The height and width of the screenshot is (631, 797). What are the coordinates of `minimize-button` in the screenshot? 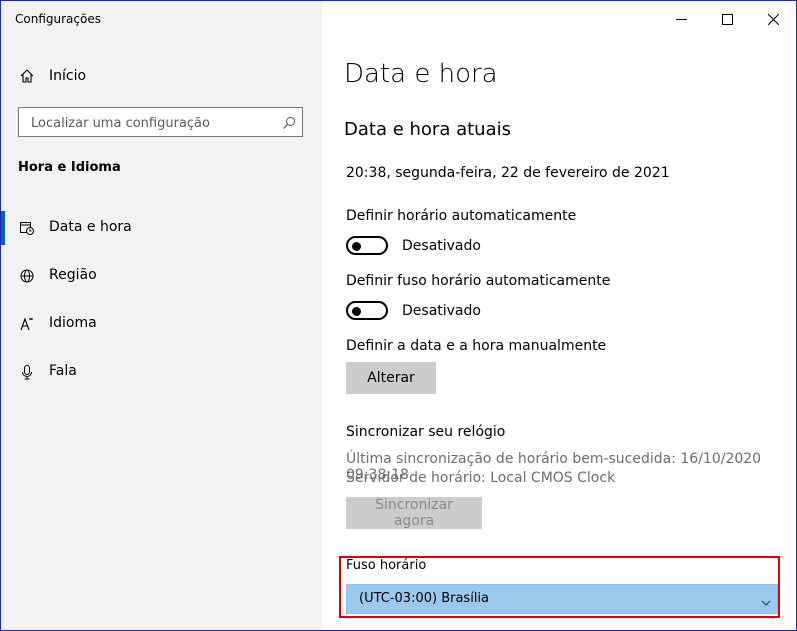 It's located at (681, 19).